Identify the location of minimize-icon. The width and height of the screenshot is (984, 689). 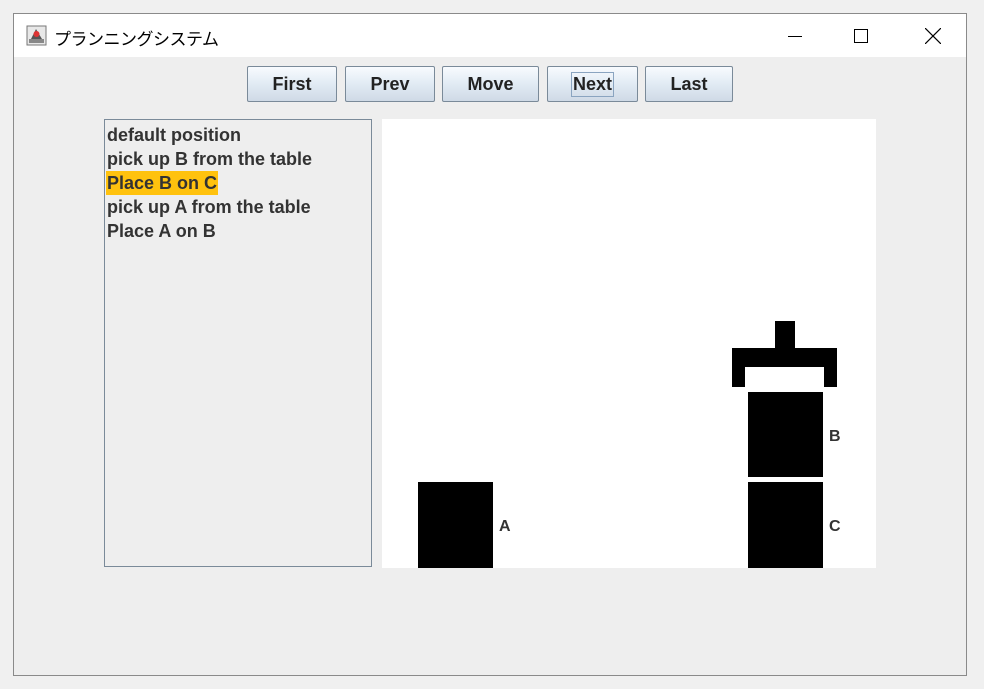
(795, 36).